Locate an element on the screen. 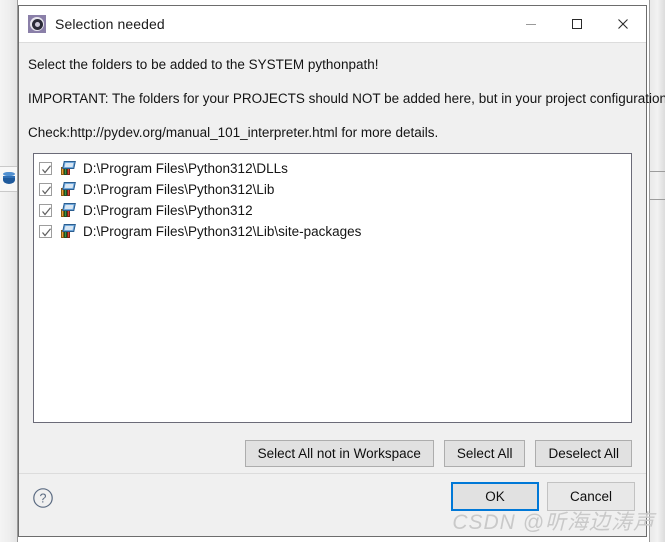  minimize-icon is located at coordinates (531, 24).